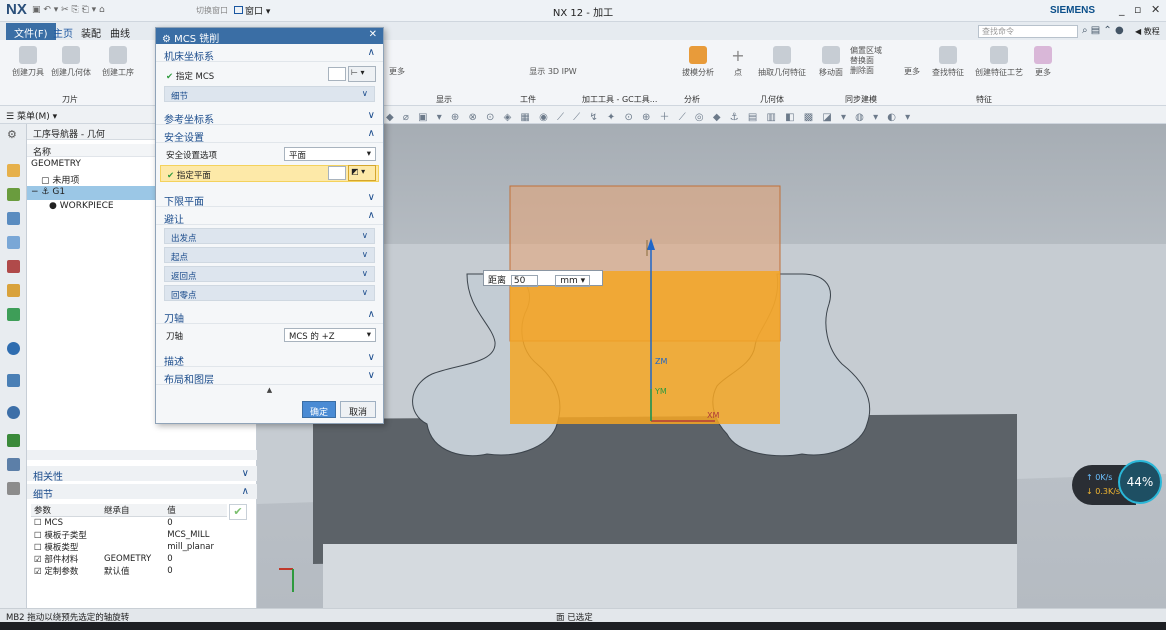 This screenshot has height=630, width=1166. Describe the element at coordinates (13, 170) in the screenshot. I see `navigator-icon` at that location.